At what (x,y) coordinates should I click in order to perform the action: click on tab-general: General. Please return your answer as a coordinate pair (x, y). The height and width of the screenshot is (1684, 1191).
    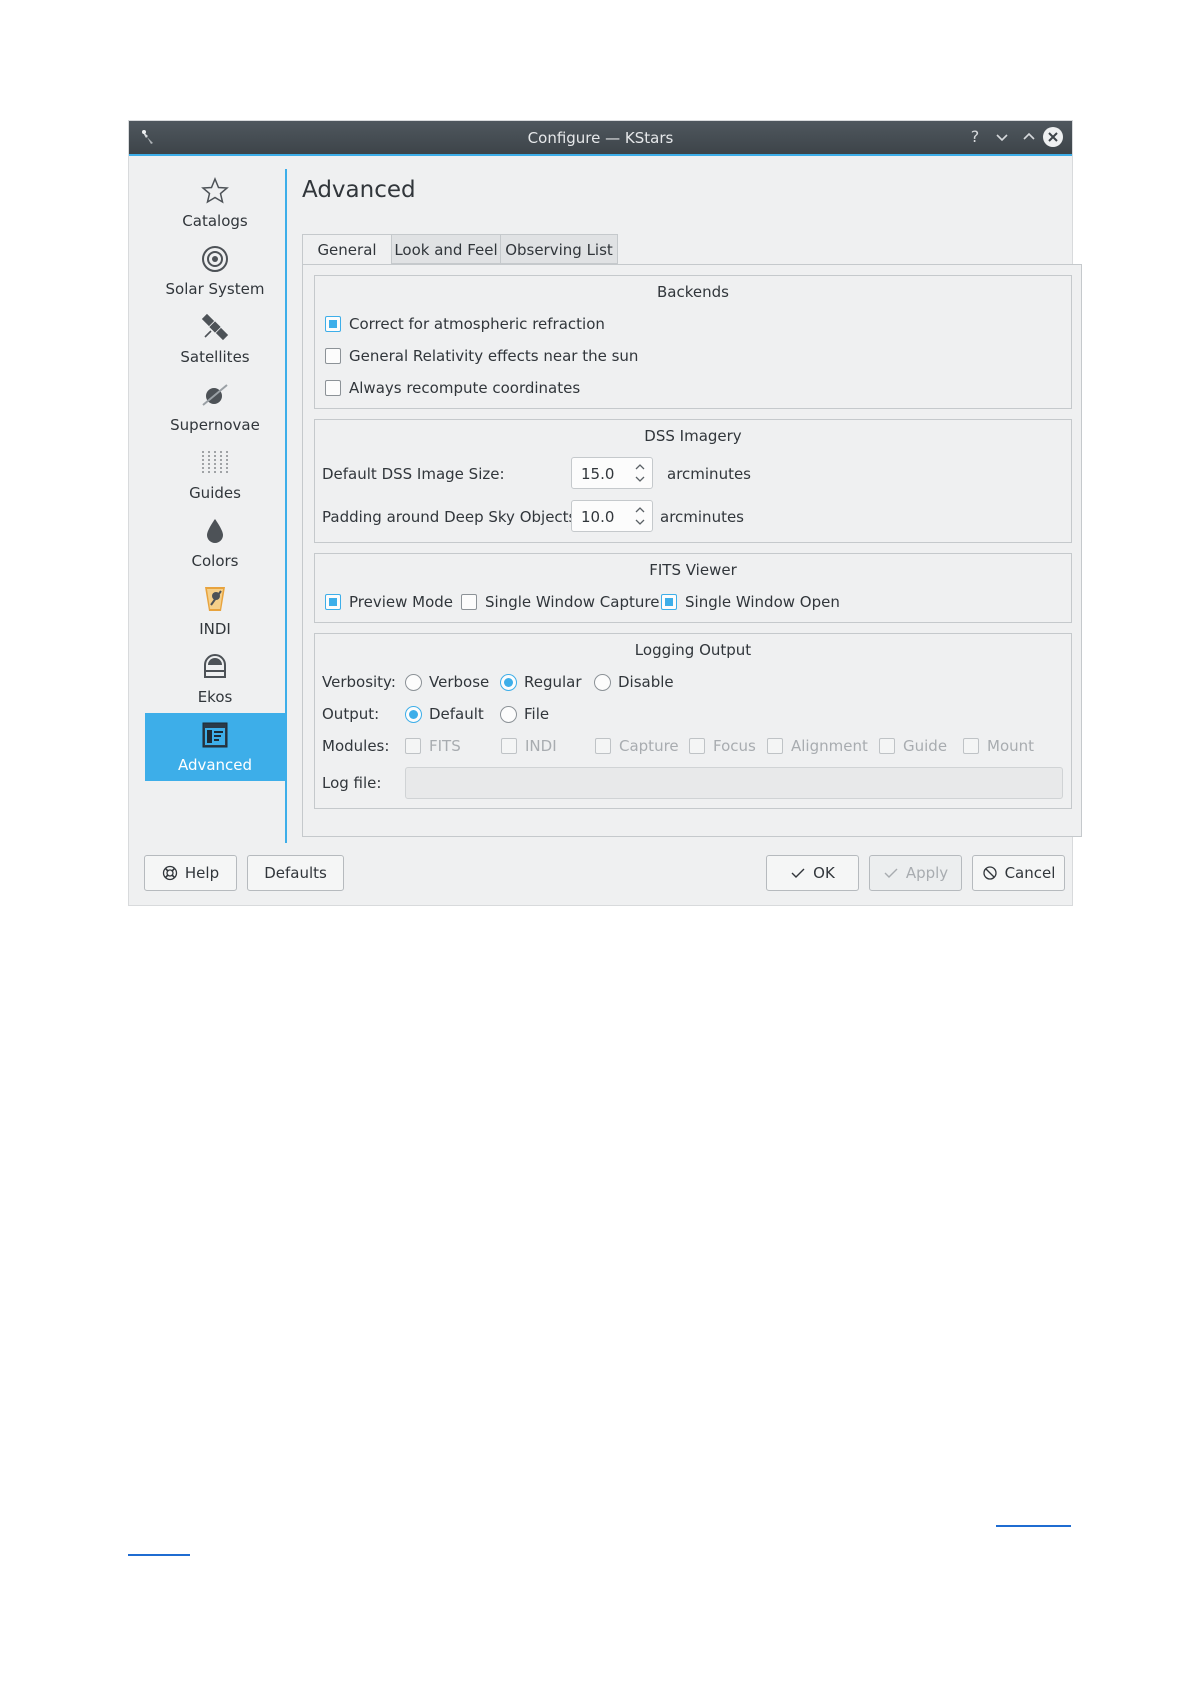
    Looking at the image, I should click on (347, 249).